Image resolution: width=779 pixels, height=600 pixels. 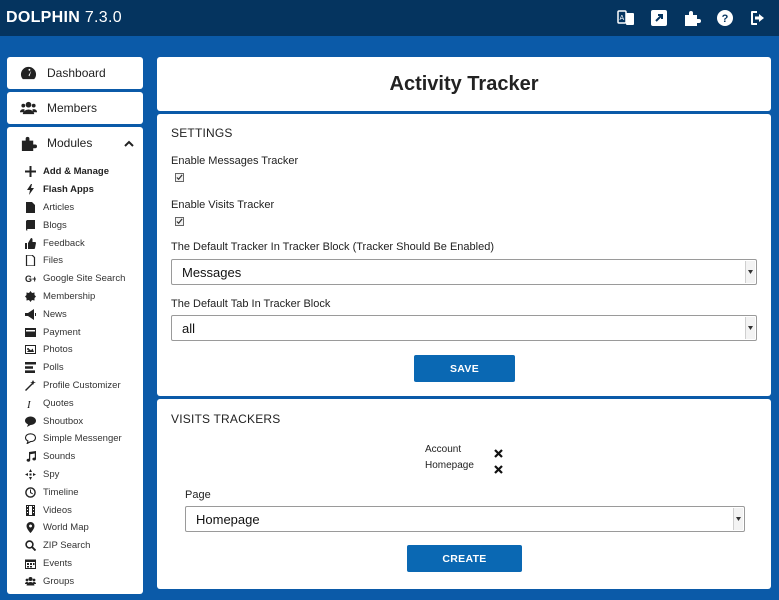 I want to click on page-select-value: Homepage, so click(x=228, y=519).